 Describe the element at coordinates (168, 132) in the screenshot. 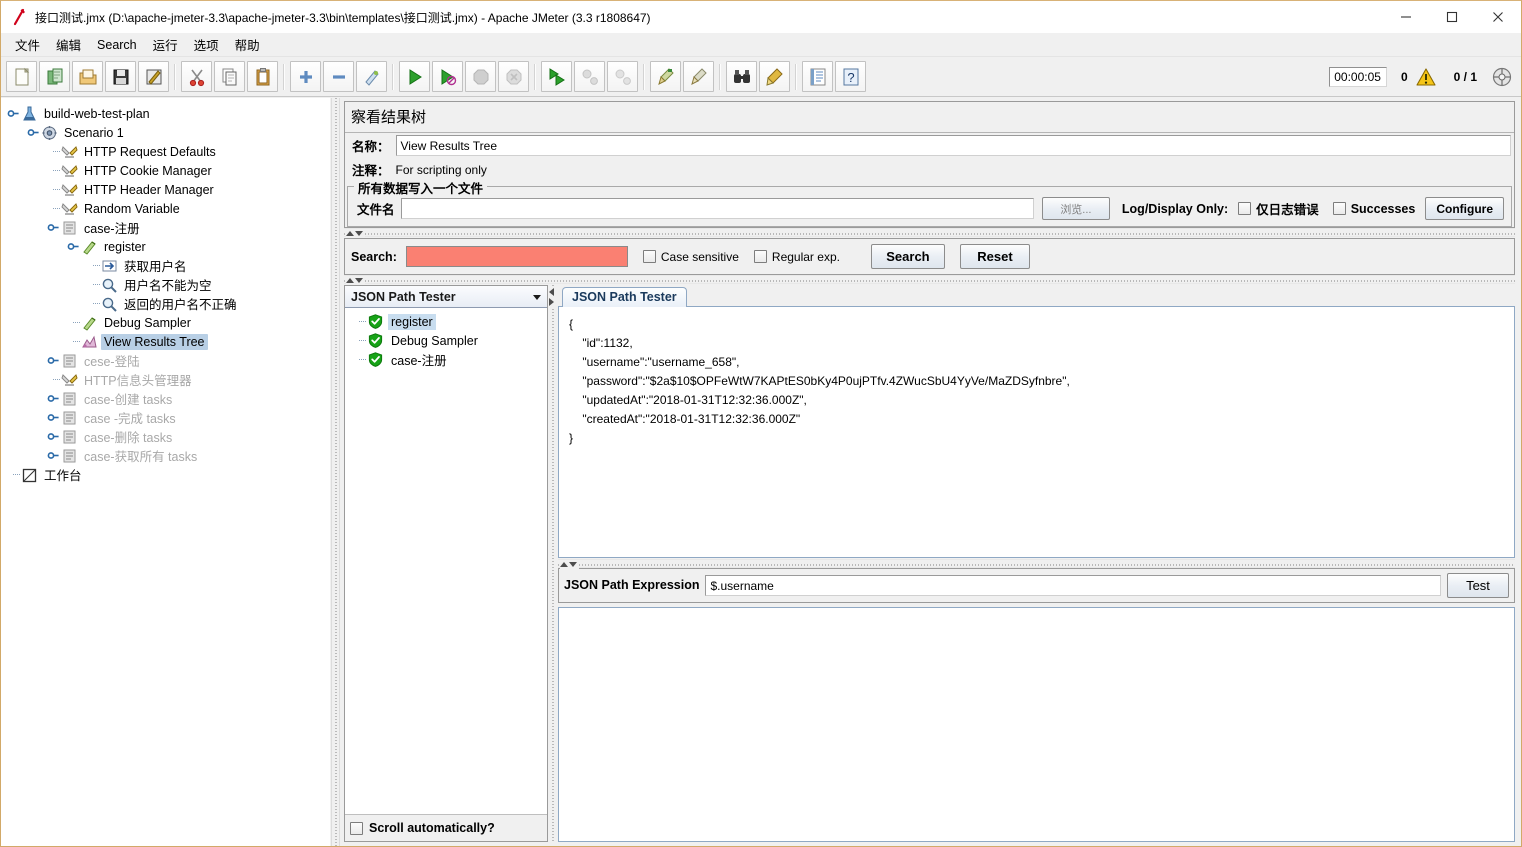

I see `tree-item: Scenario 1` at that location.